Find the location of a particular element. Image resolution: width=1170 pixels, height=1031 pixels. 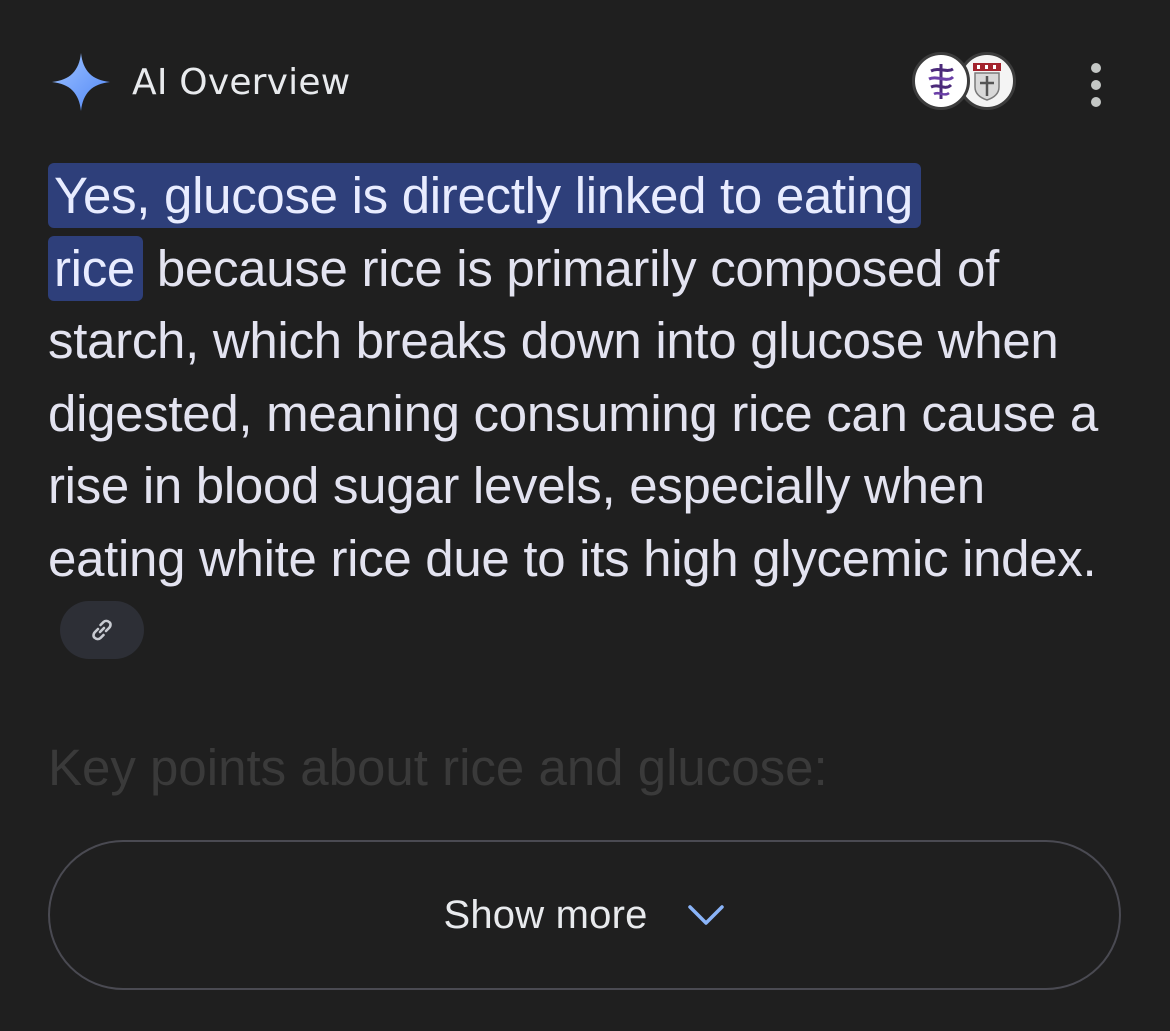

ai-overview-header: AI Overview is located at coordinates (200, 82).